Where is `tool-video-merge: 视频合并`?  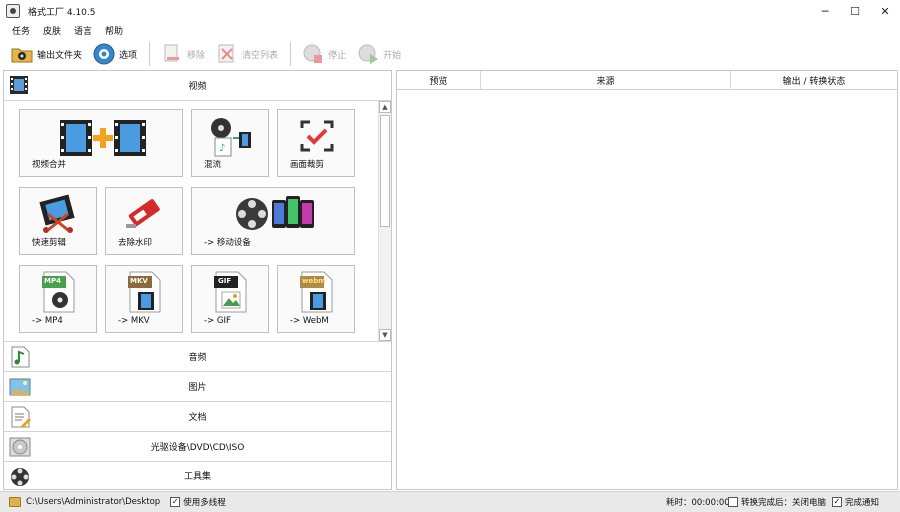
tool-video-merge: 视频合并 is located at coordinates (101, 143).